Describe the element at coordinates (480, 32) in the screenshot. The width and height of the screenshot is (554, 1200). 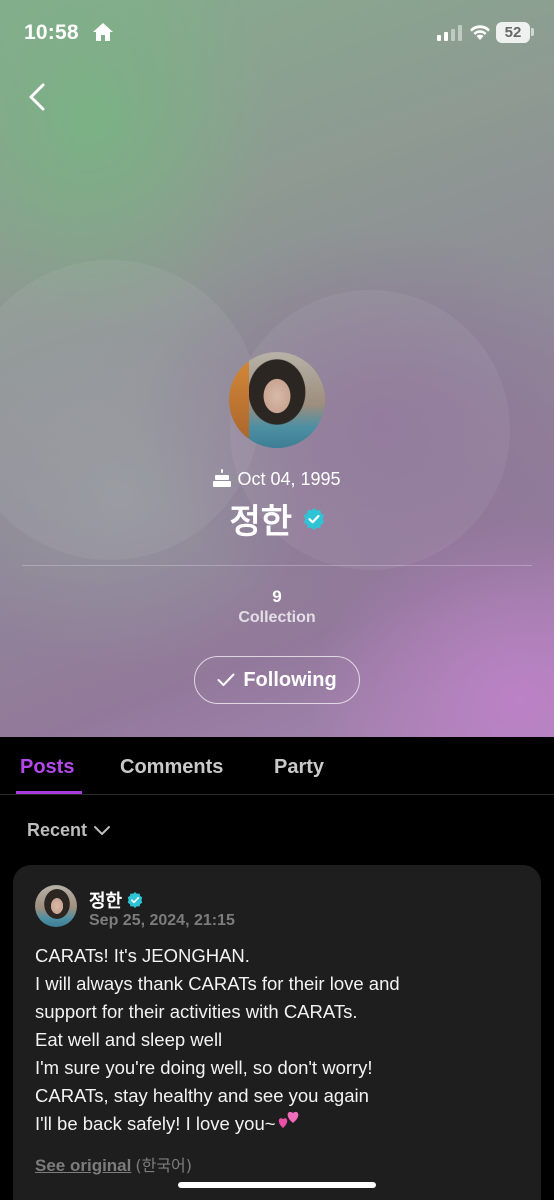
I see `wifi-icon` at that location.